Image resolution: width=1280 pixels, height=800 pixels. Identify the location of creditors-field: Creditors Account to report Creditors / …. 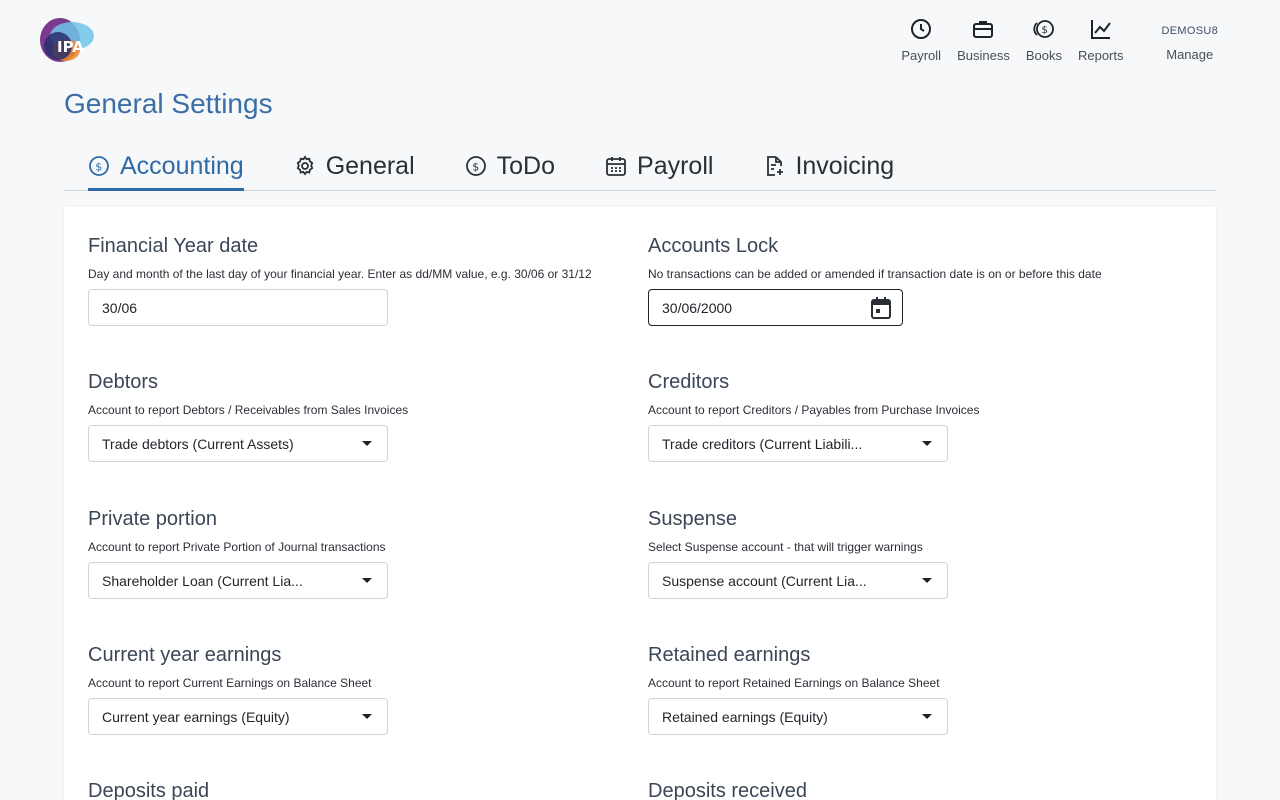
(813, 416).